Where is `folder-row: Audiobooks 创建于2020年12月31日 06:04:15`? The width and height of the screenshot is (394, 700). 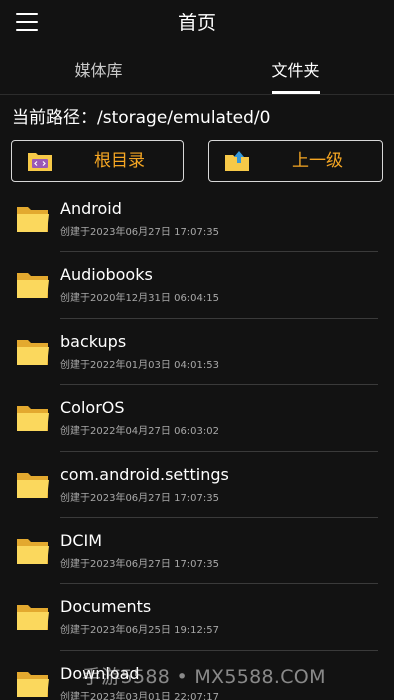
folder-row: Audiobooks 创建于2020年12月31日 06:04:15 is located at coordinates (197, 285).